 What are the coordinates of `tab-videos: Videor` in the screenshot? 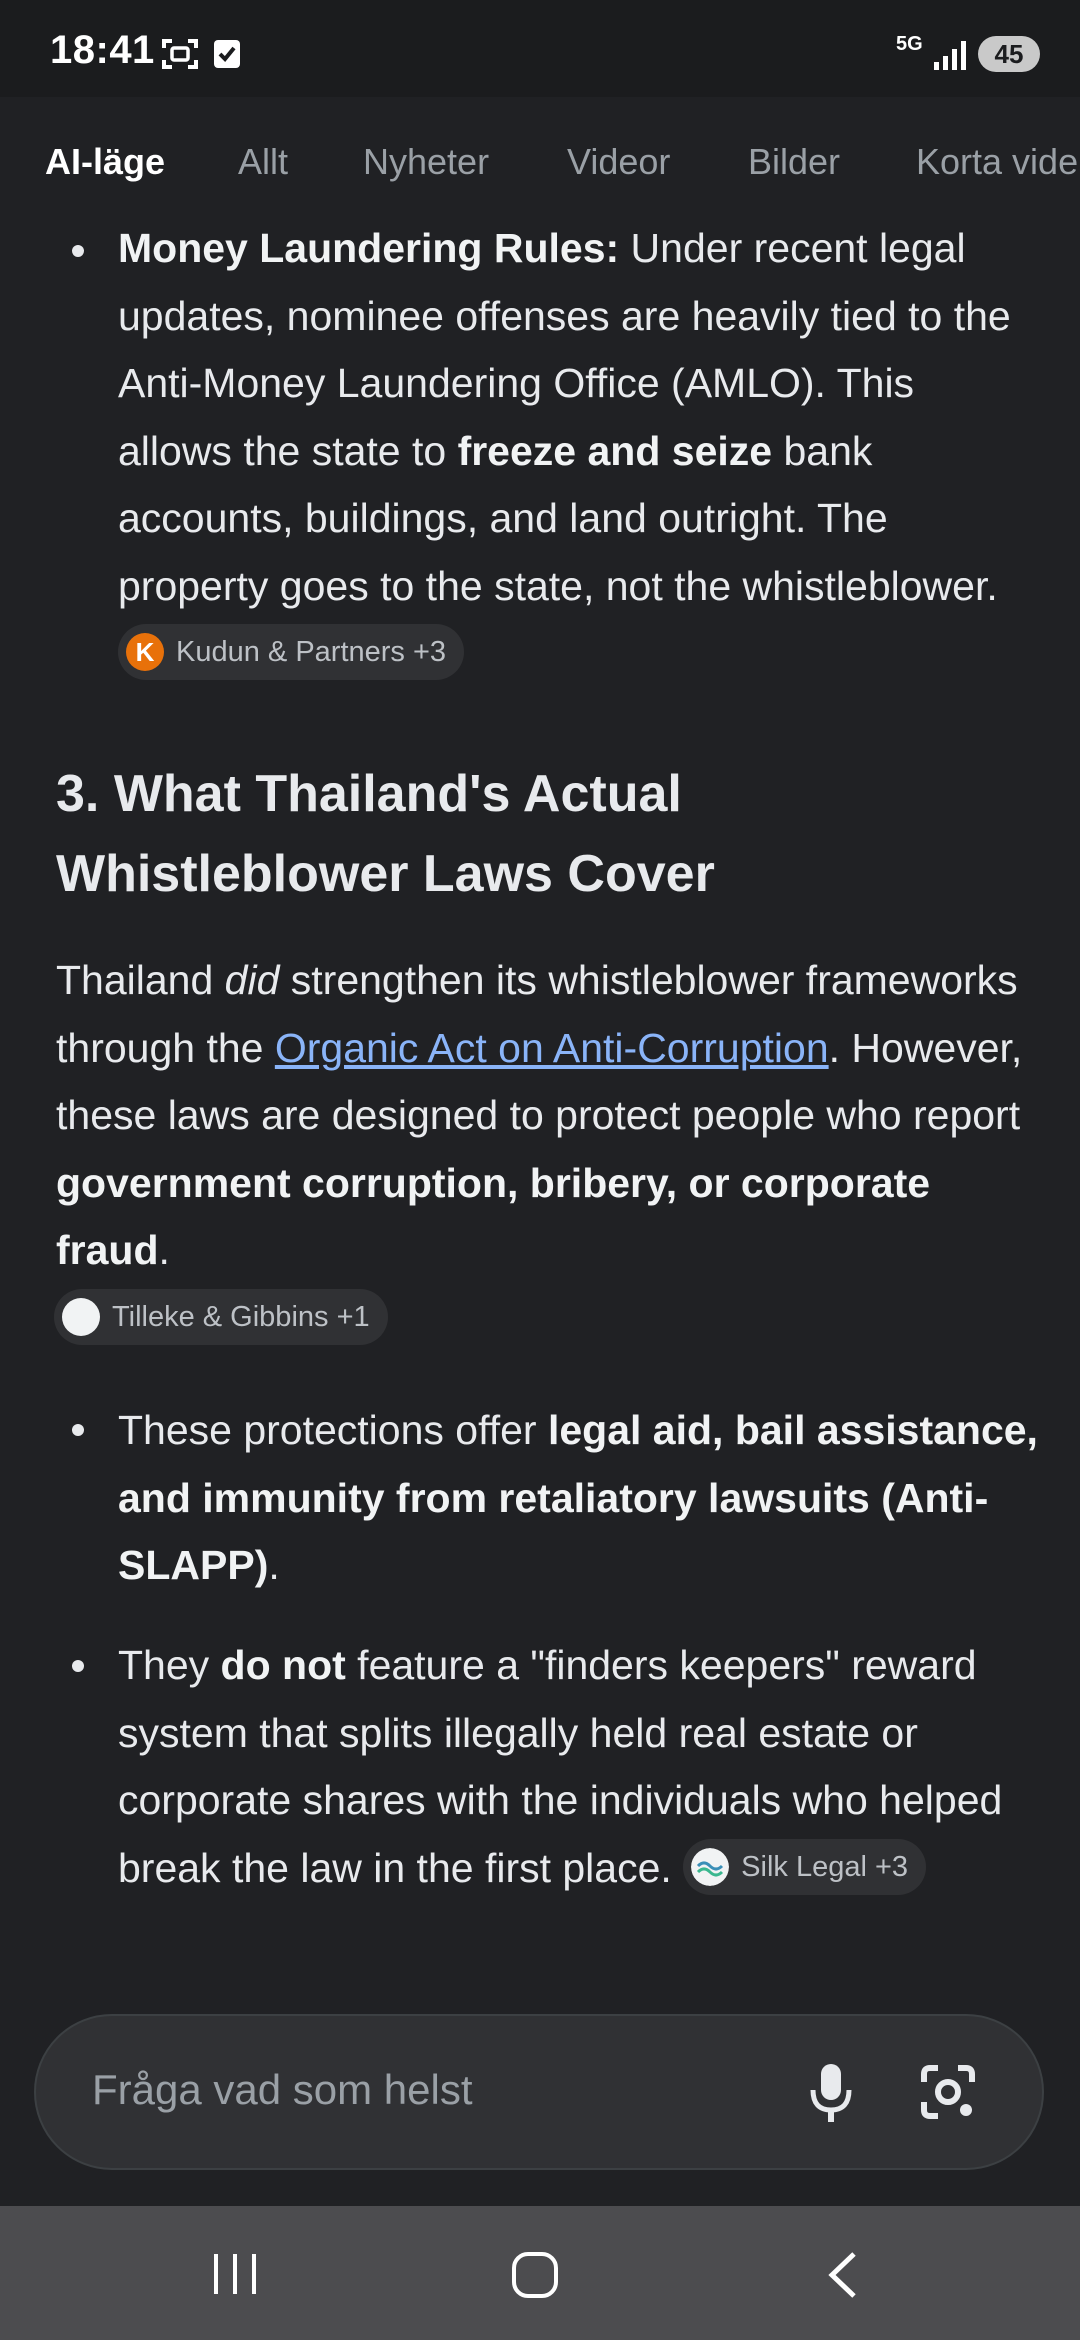 It's located at (618, 162).